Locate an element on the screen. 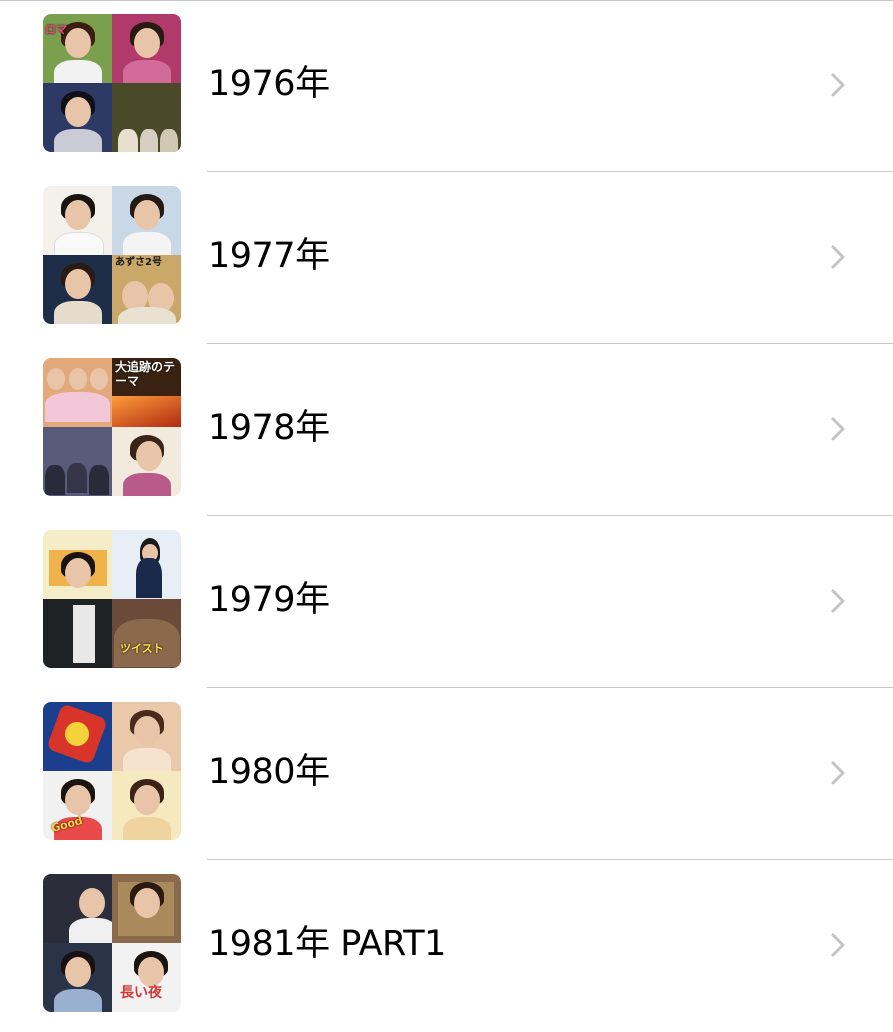 This screenshot has height=1032, width=893. artwork-tile: 長い夜 is located at coordinates (146, 977).